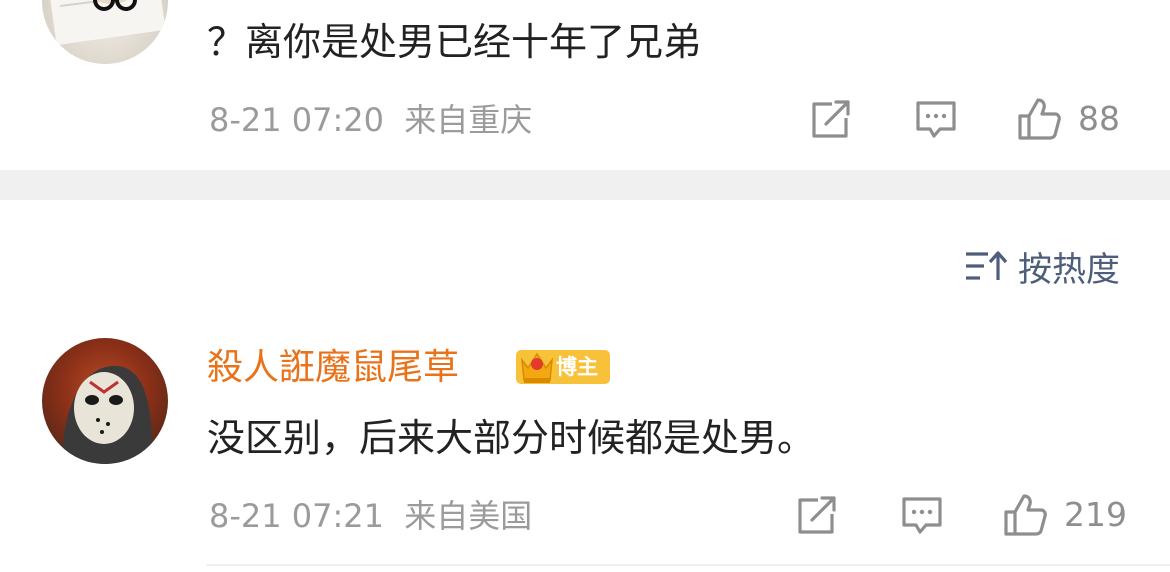 The height and width of the screenshot is (572, 1170). Describe the element at coordinates (511, 438) in the screenshot. I see `comment-text: 没区别，后来大部分时候都是处男。` at that location.